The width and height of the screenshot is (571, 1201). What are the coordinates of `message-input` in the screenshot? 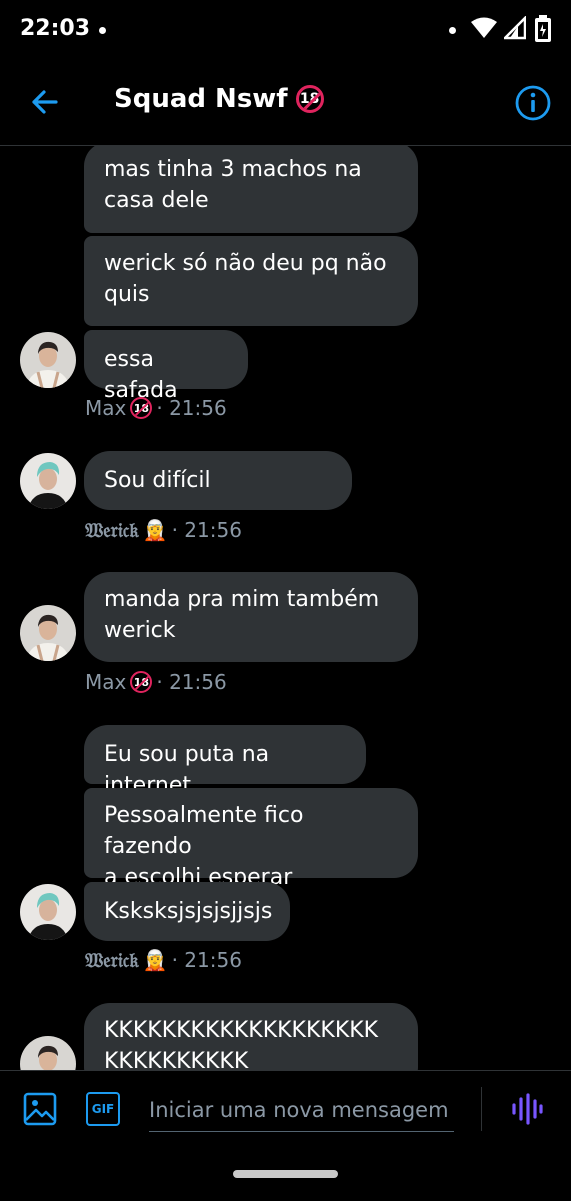 It's located at (301, 1110).